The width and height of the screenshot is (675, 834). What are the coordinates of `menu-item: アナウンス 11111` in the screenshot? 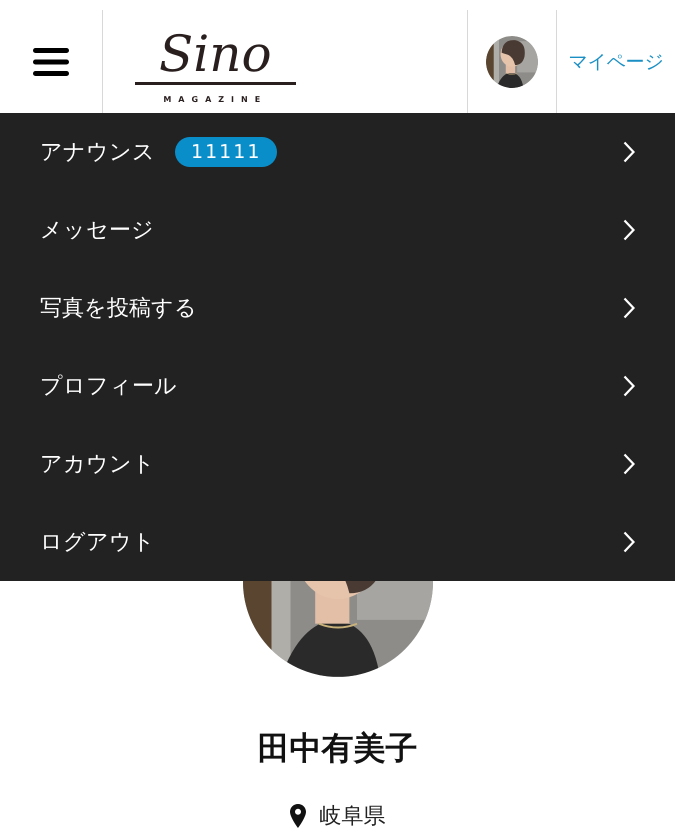 It's located at (337, 152).